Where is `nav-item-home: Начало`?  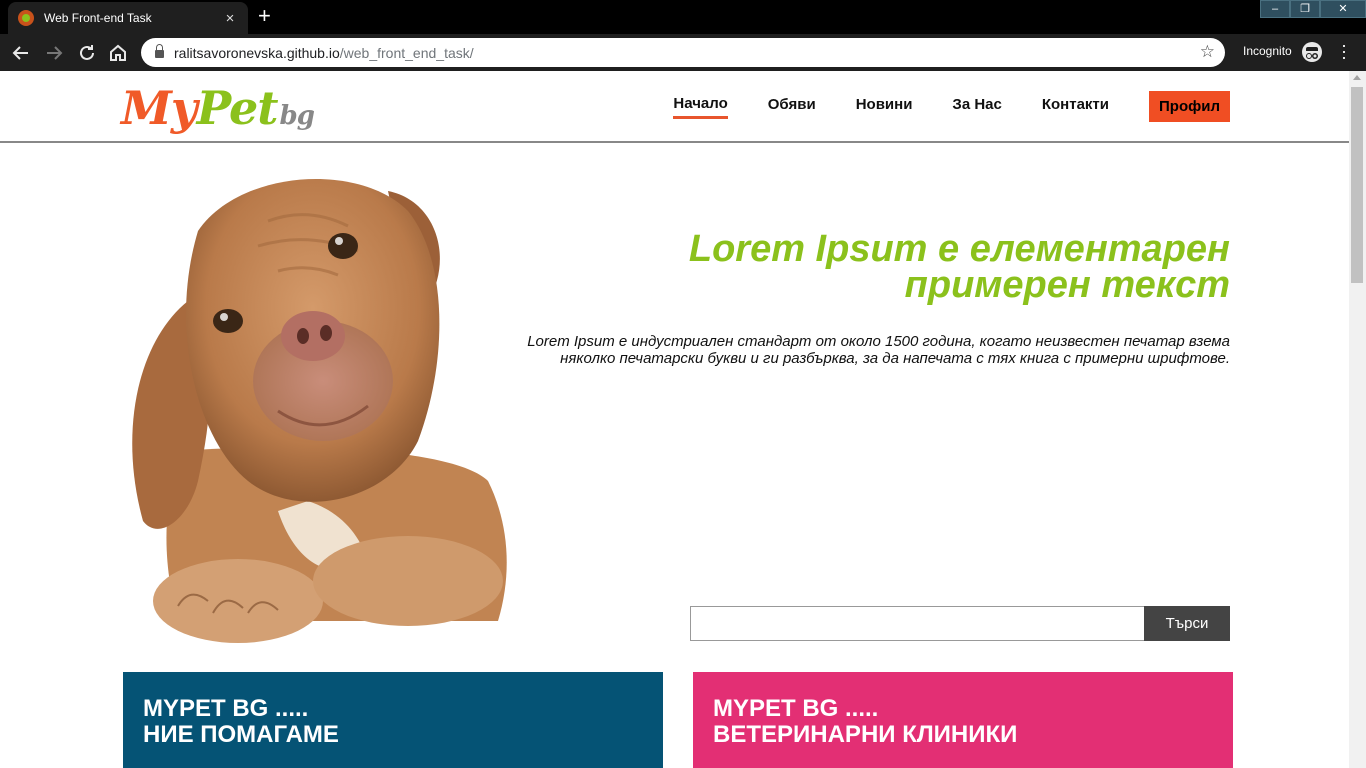
nav-item-home: Начало is located at coordinates (700, 107).